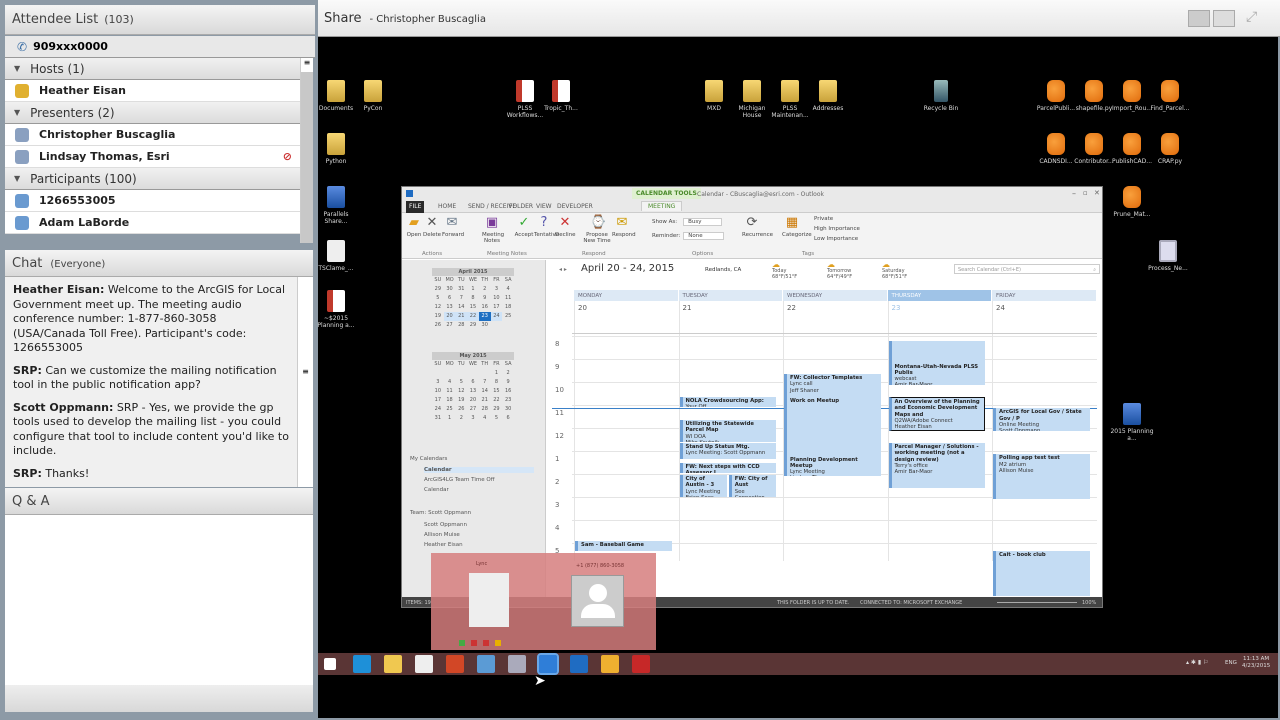 Image resolution: width=1280 pixels, height=720 pixels. What do you see at coordinates (438, 298) in the screenshot?
I see `mini-calendar-day: 5` at bounding box center [438, 298].